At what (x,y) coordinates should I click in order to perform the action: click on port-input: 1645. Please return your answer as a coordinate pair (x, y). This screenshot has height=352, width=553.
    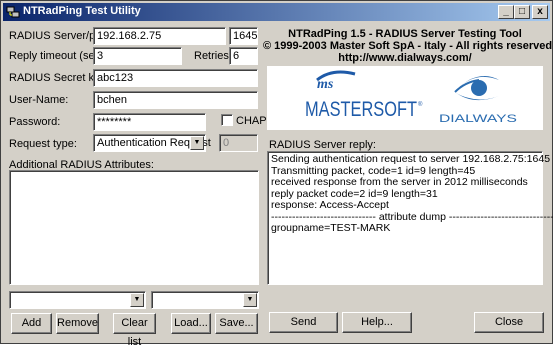
    Looking at the image, I should click on (243, 36).